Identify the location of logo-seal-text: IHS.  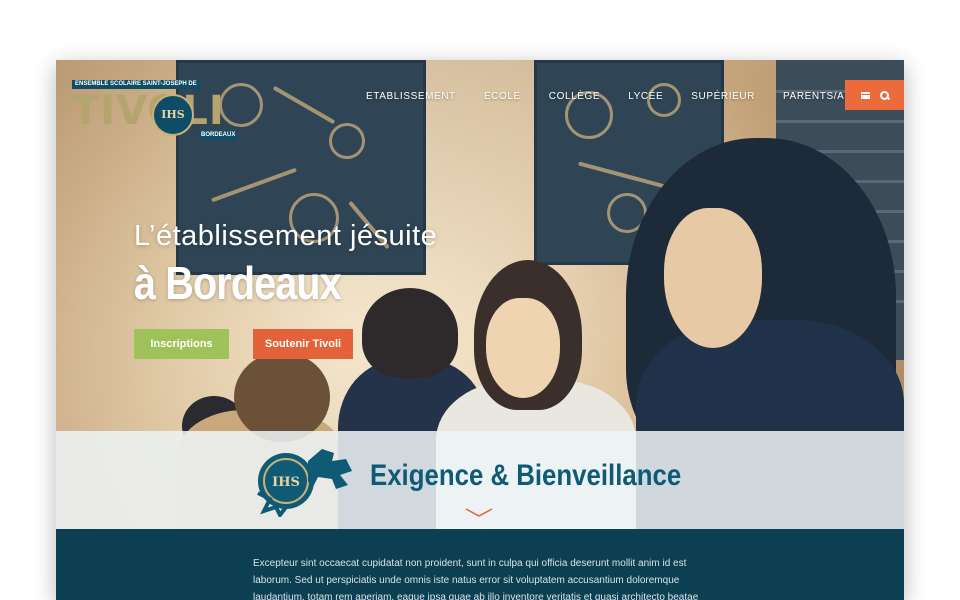
(173, 114).